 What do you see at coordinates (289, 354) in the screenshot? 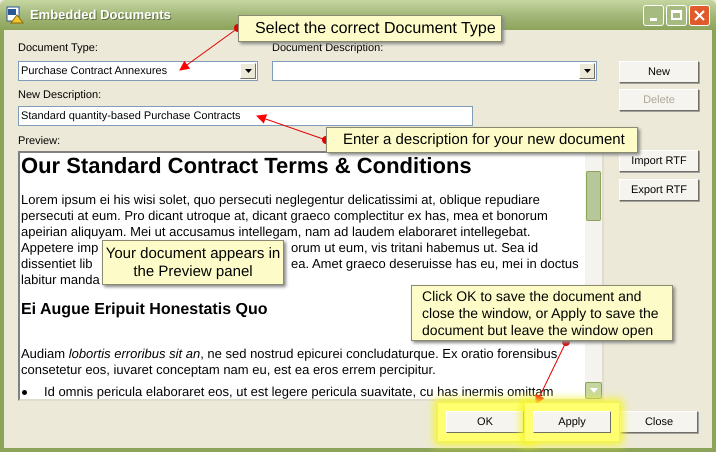
I see `paragraph-text: Audiam lobortis erroribus sit an, ne sed nostrud epicurei concludaturque. Ex oratio forensibus` at bounding box center [289, 354].